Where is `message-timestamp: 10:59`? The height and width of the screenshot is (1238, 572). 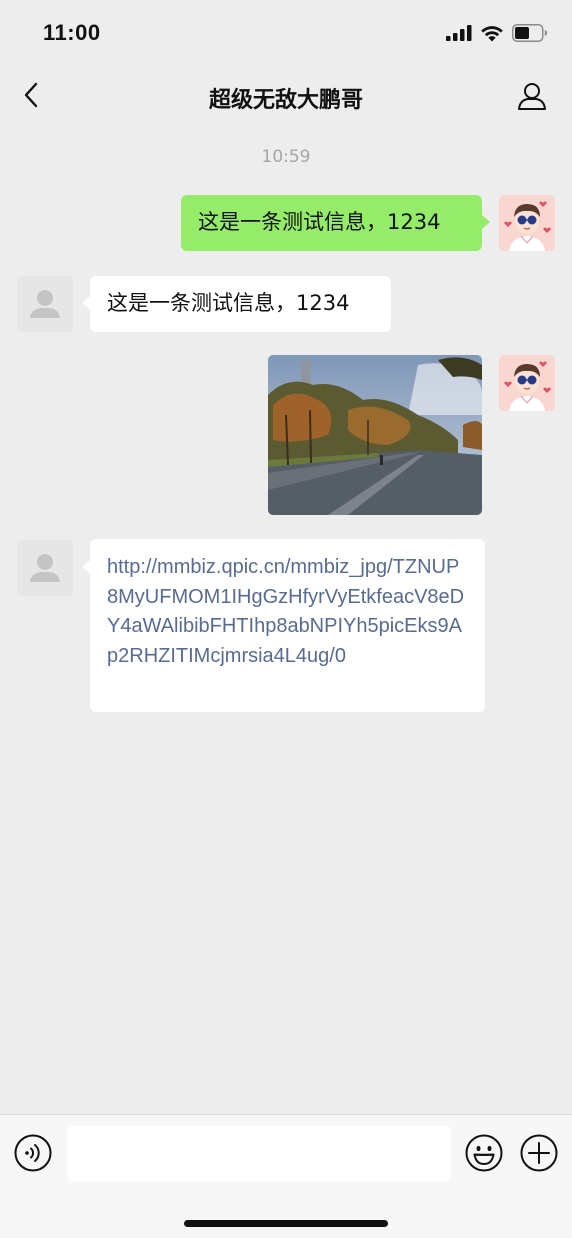
message-timestamp: 10:59 is located at coordinates (286, 157).